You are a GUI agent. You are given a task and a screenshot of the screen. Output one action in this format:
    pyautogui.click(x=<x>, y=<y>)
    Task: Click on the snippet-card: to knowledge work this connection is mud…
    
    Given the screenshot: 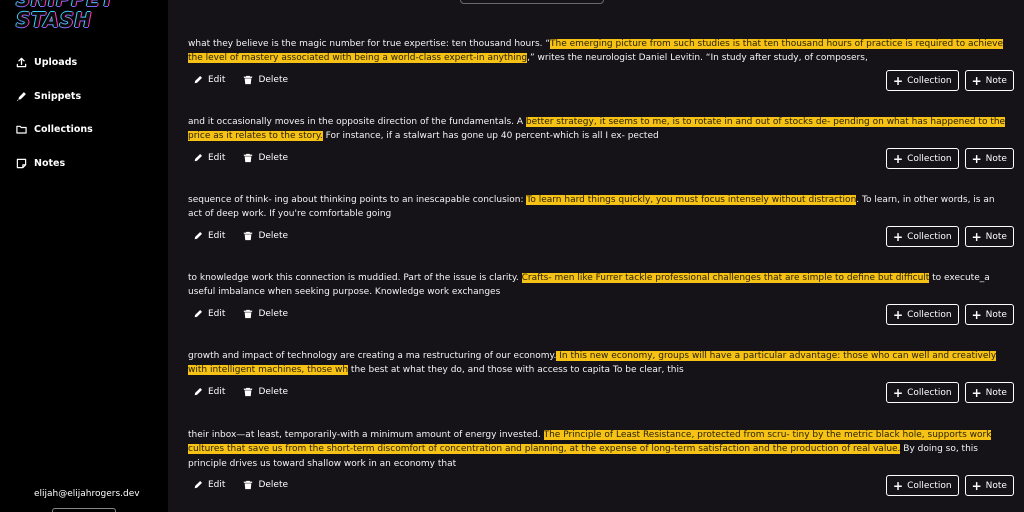 What is the action you would take?
    pyautogui.click(x=598, y=285)
    